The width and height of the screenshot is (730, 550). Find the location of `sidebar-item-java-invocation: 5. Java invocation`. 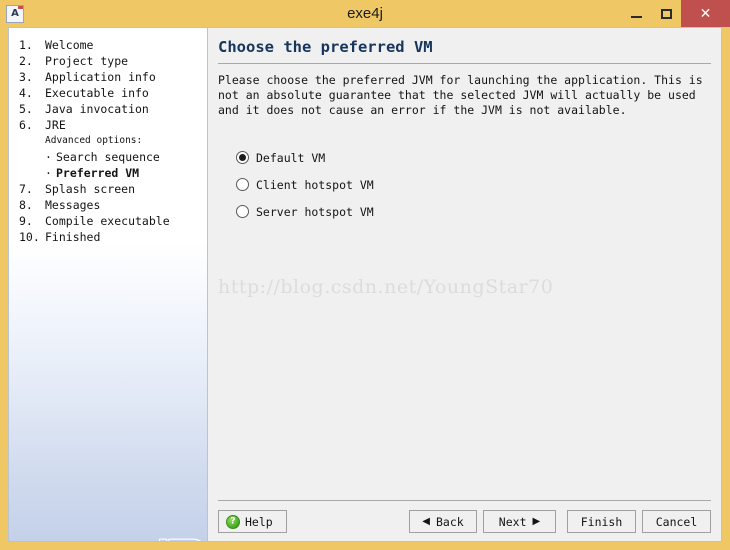

sidebar-item-java-invocation: 5. Java invocation is located at coordinates (108, 109).